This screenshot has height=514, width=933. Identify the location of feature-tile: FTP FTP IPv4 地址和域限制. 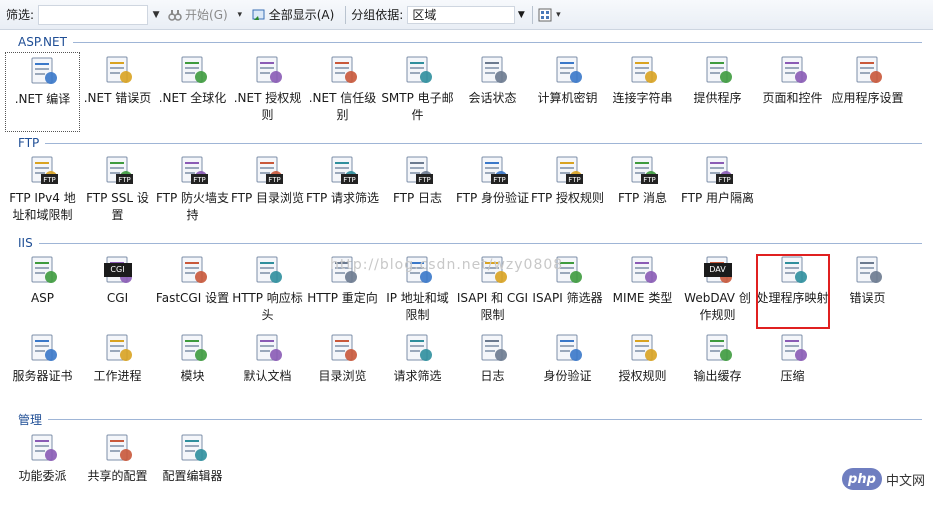
(42, 192).